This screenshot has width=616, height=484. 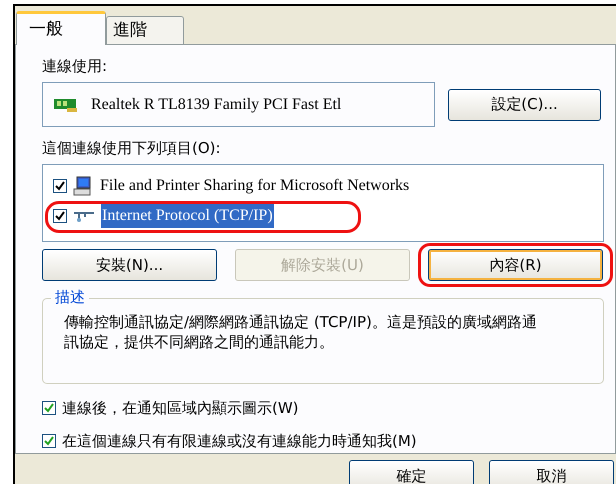 What do you see at coordinates (84, 216) in the screenshot?
I see `network-icon` at bounding box center [84, 216].